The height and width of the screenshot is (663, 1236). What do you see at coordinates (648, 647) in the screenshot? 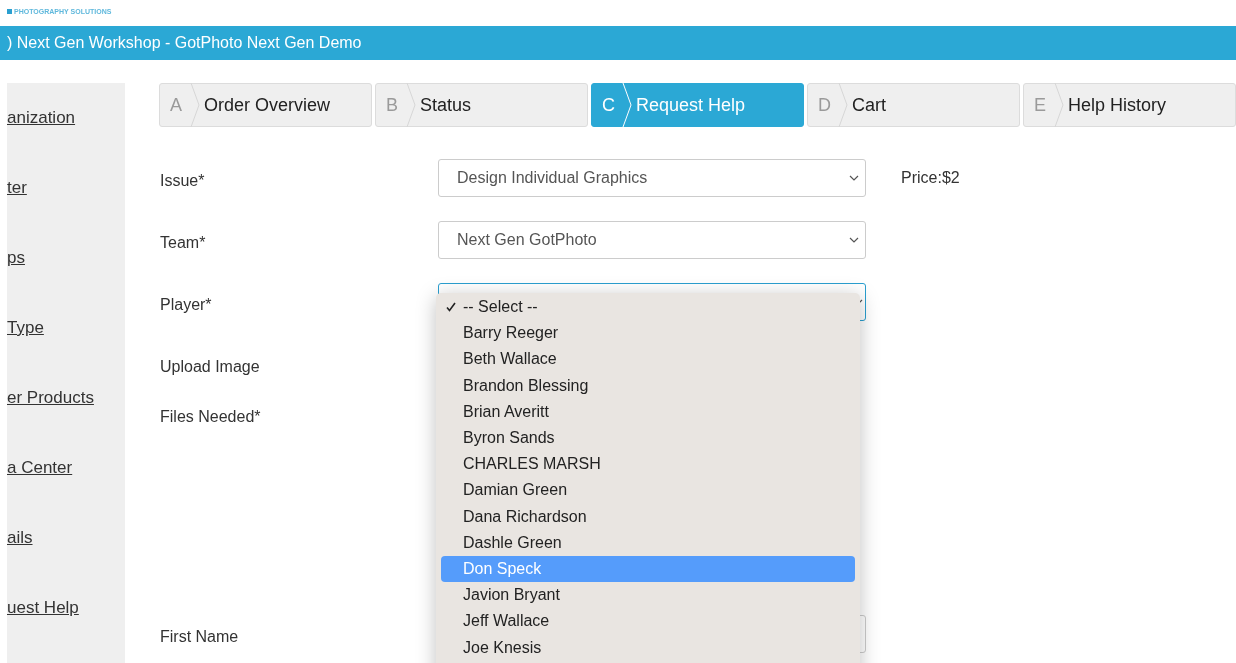
I see `dropdown-option: Joe Knesis` at bounding box center [648, 647].